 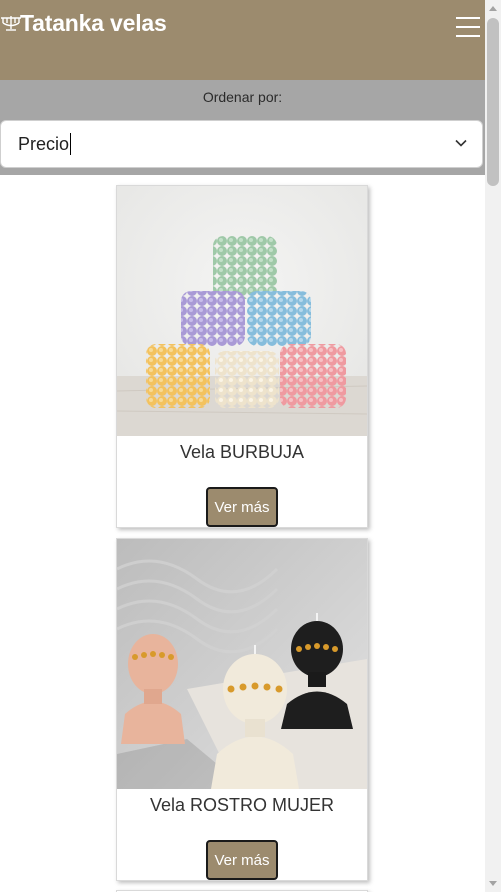 What do you see at coordinates (44, 143) in the screenshot?
I see `sort-selected-value: Precio` at bounding box center [44, 143].